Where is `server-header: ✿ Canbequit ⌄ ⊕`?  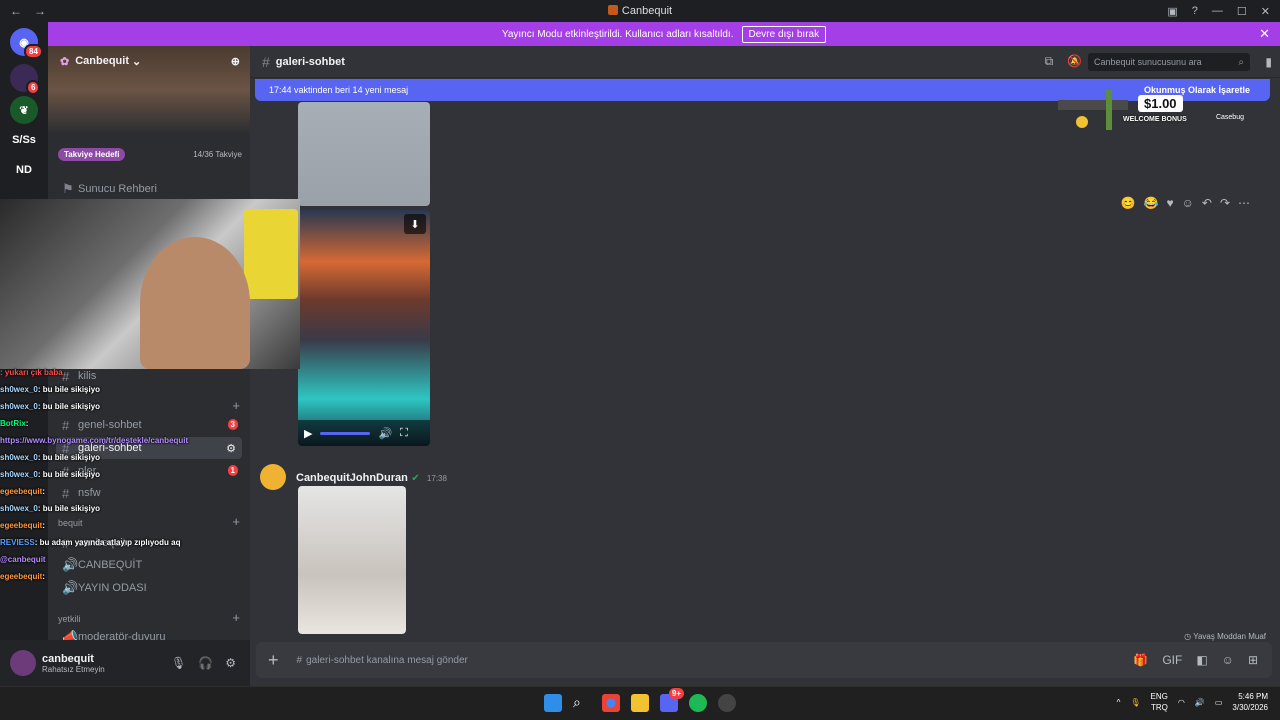 server-header: ✿ Canbequit ⌄ ⊕ is located at coordinates (149, 61).